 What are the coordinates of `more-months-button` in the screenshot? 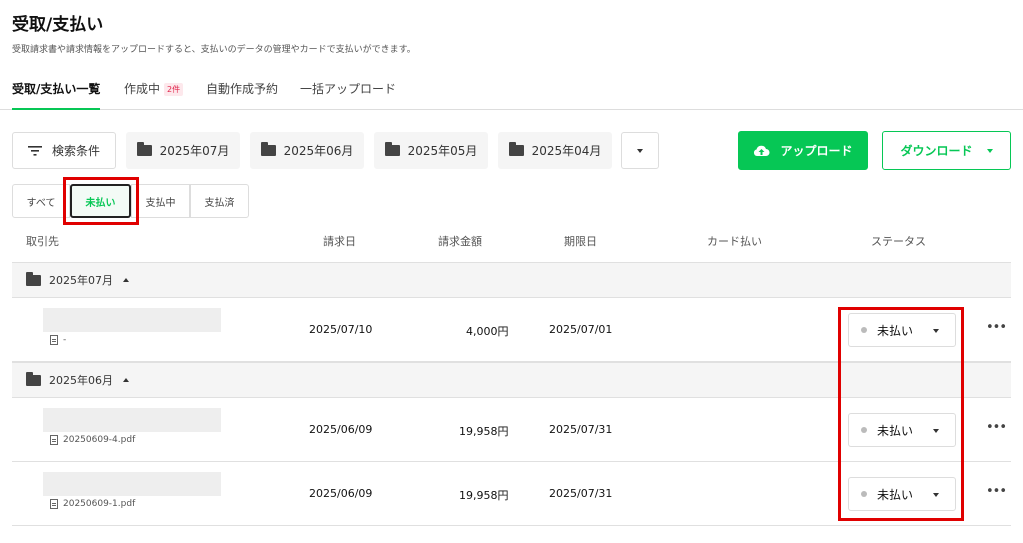 It's located at (640, 150).